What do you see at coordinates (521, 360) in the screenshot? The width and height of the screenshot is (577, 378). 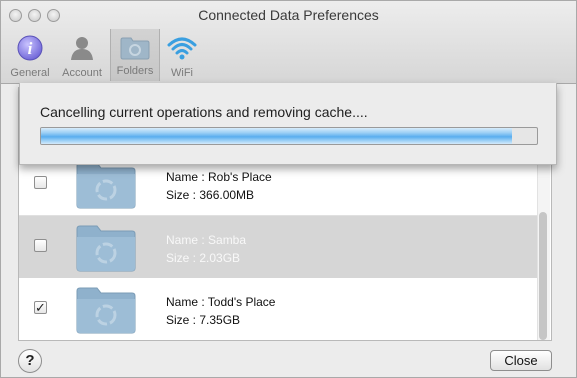 I see `close-button: Close` at bounding box center [521, 360].